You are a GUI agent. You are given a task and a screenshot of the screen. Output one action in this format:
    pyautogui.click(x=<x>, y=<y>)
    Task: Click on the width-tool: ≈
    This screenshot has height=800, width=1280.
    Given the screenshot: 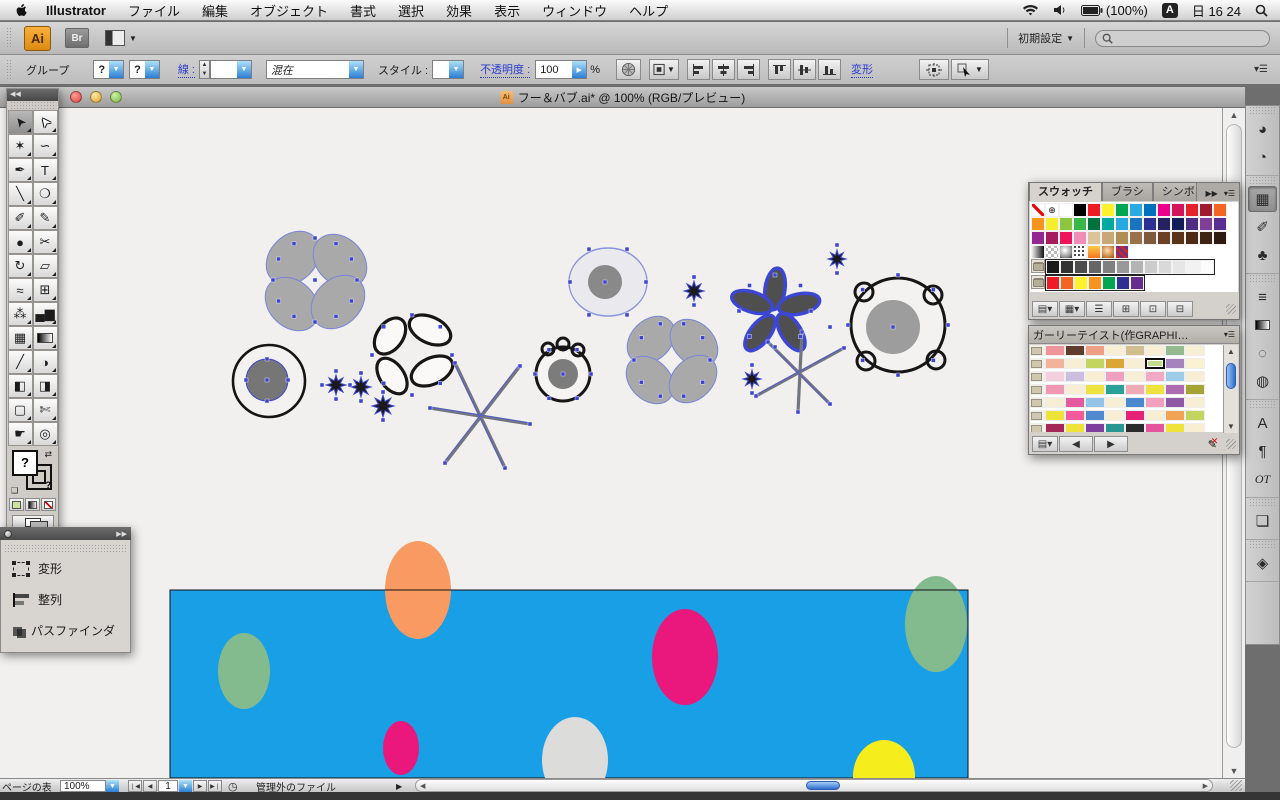 What is the action you would take?
    pyautogui.click(x=20, y=290)
    